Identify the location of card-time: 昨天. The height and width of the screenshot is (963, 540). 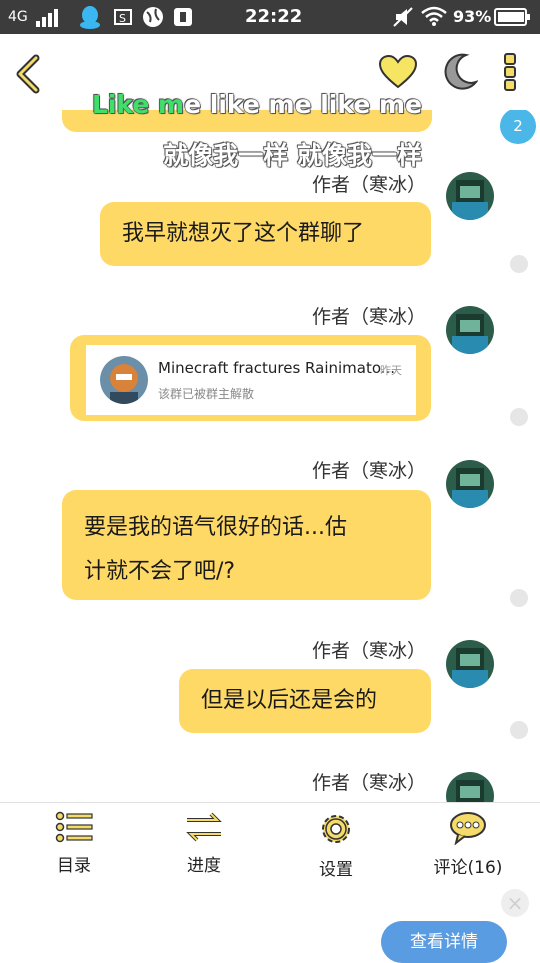
(391, 370).